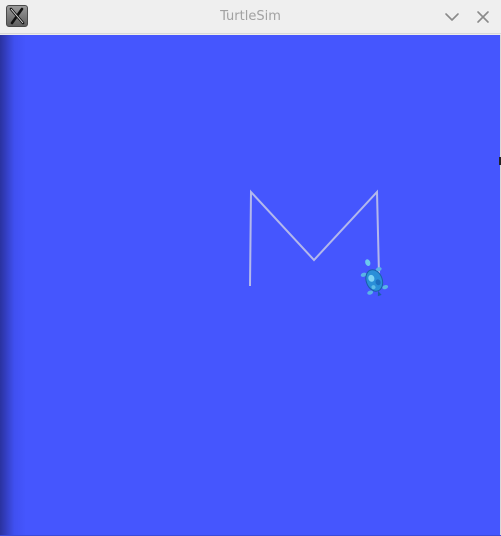  I want to click on minimize-button, so click(452, 17).